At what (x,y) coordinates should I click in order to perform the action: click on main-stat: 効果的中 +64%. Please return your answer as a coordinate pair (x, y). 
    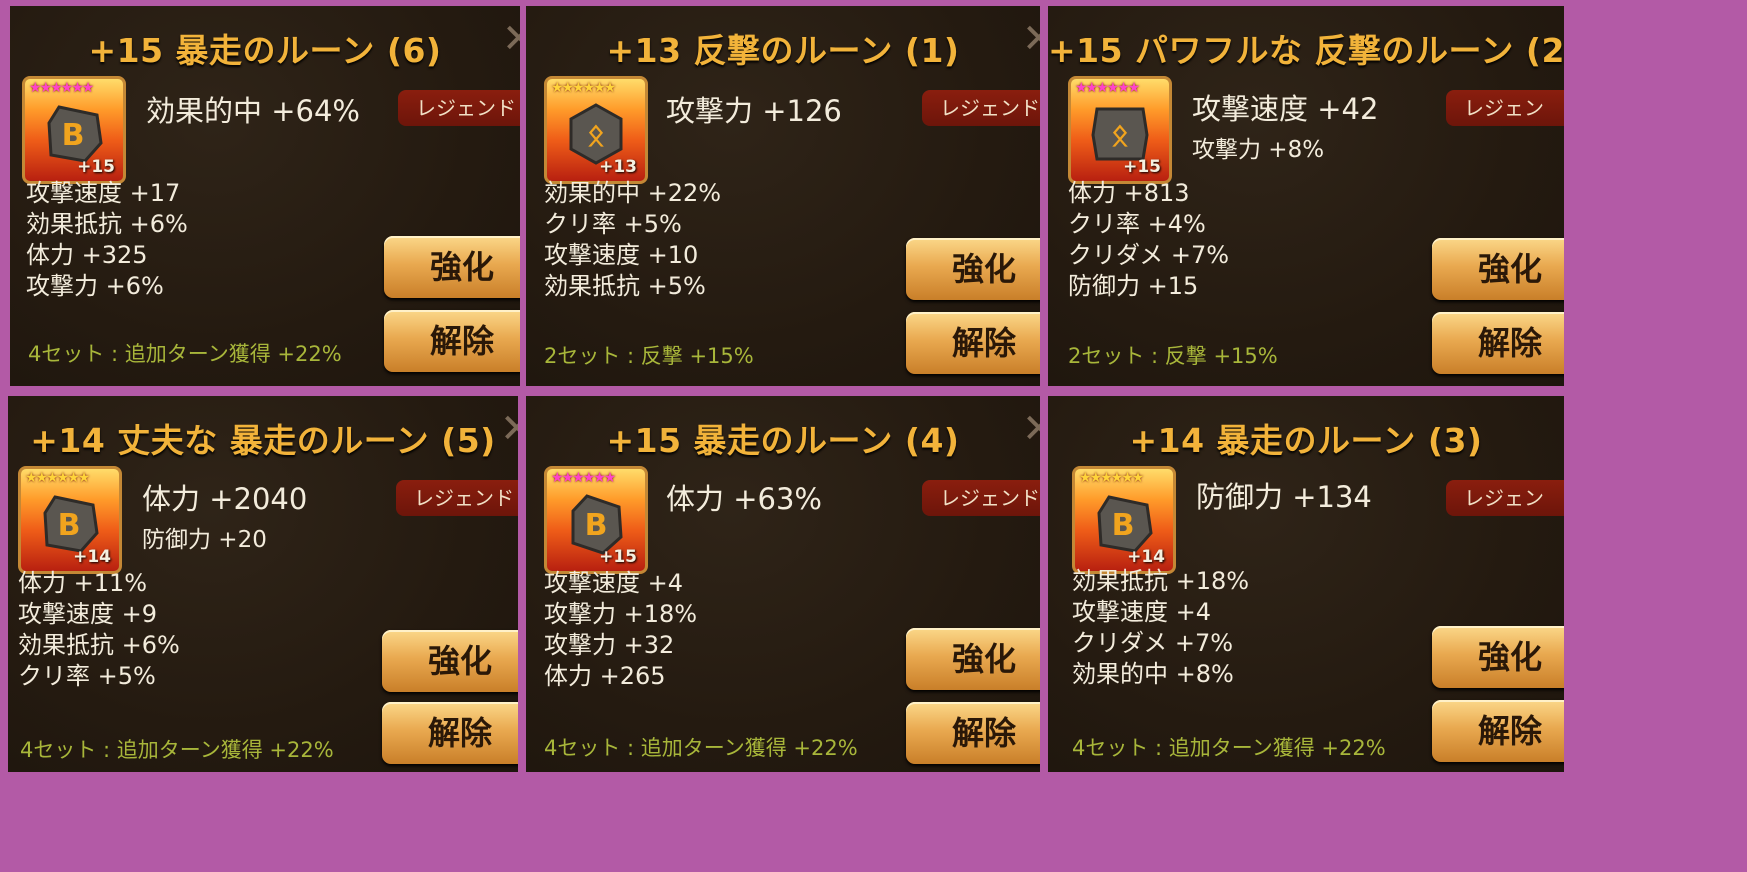
    Looking at the image, I should click on (253, 111).